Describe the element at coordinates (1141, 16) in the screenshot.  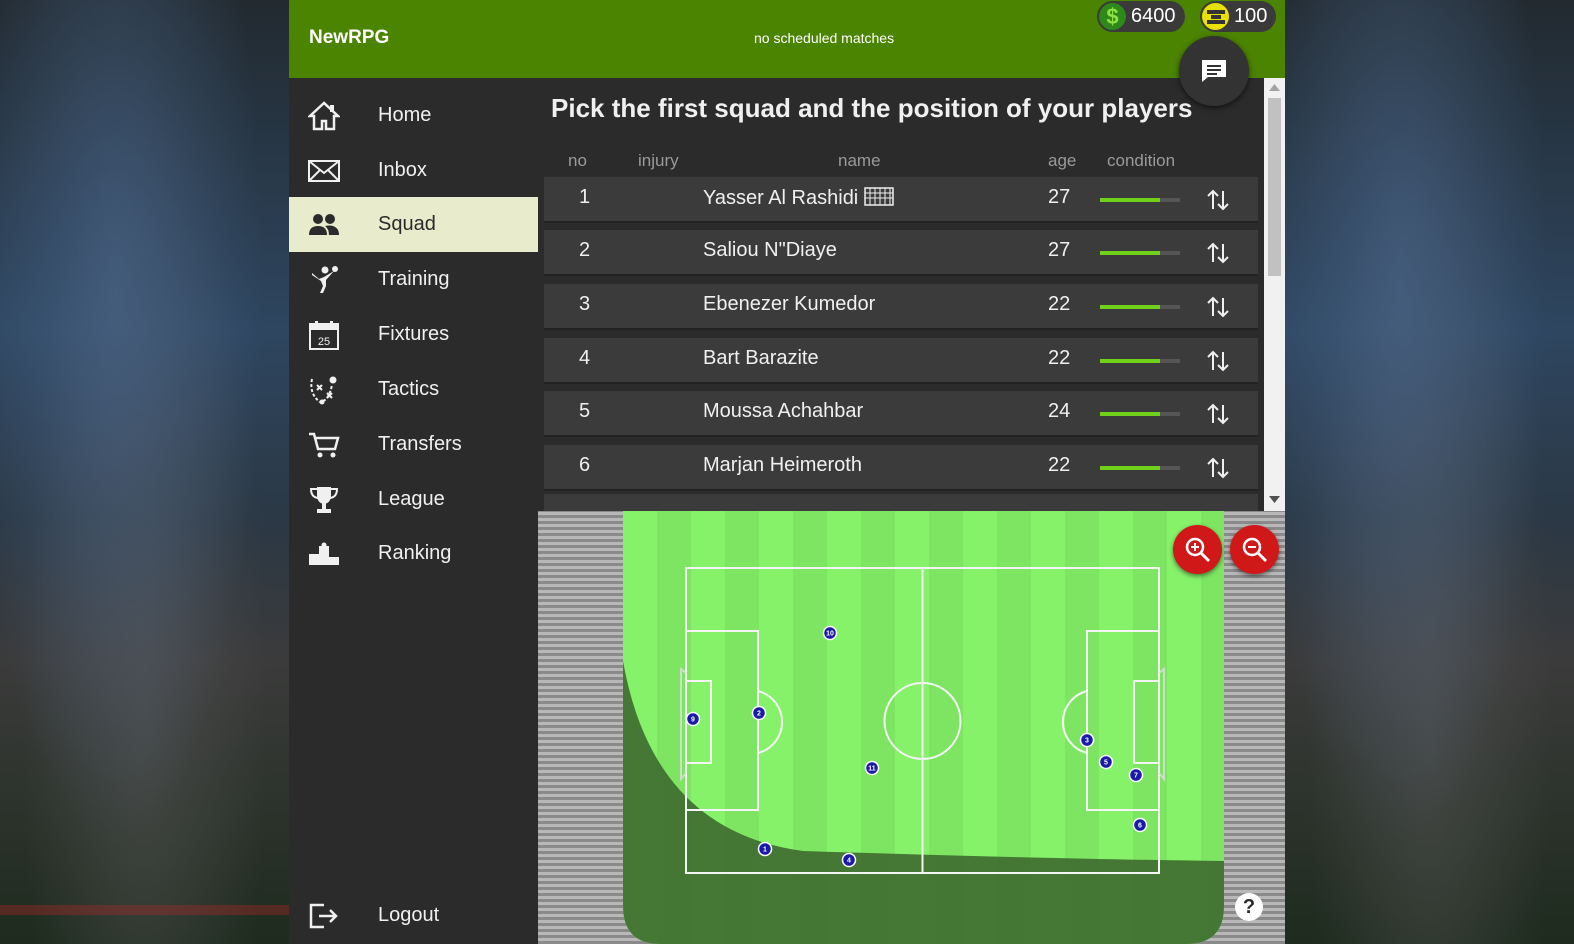
I see `money-badge: $ 6400` at that location.